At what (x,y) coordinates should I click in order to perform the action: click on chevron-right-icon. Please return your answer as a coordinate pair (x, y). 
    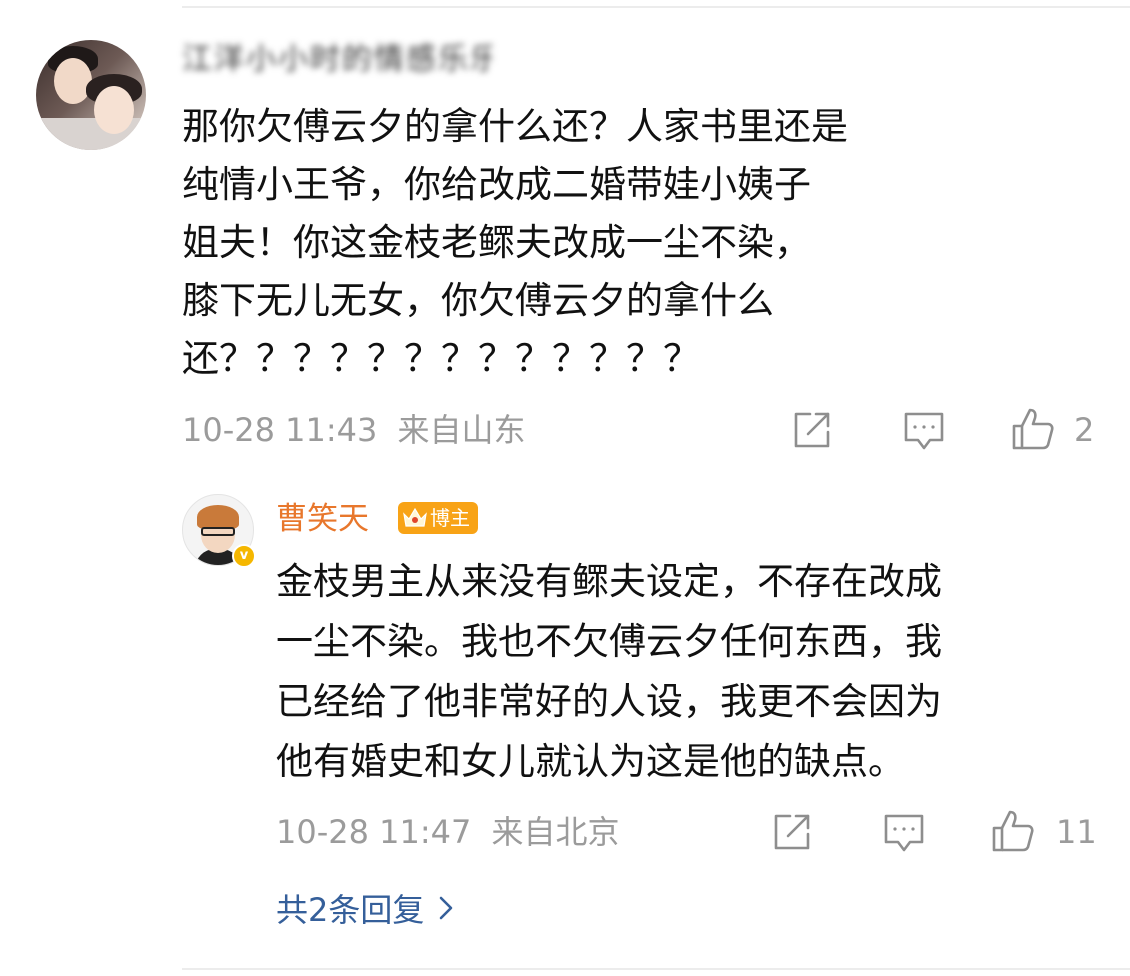
    Looking at the image, I should click on (446, 908).